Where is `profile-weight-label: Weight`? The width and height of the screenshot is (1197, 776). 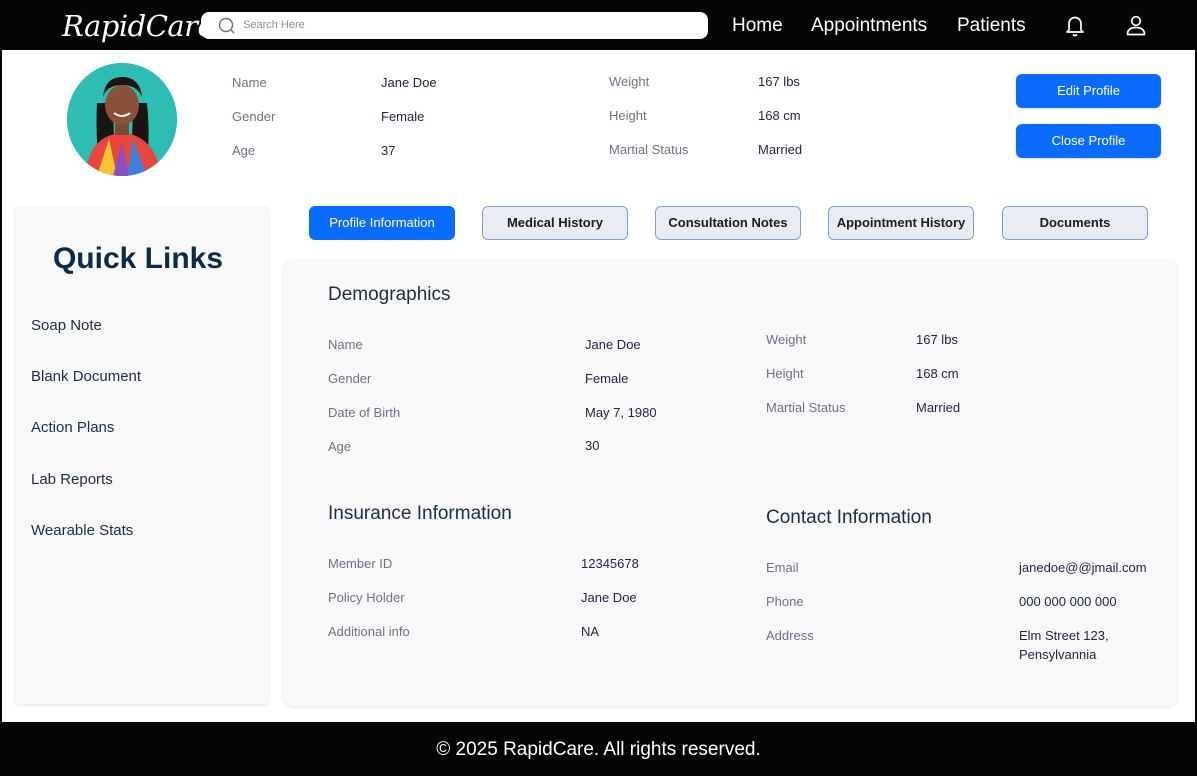 profile-weight-label: Weight is located at coordinates (629, 81).